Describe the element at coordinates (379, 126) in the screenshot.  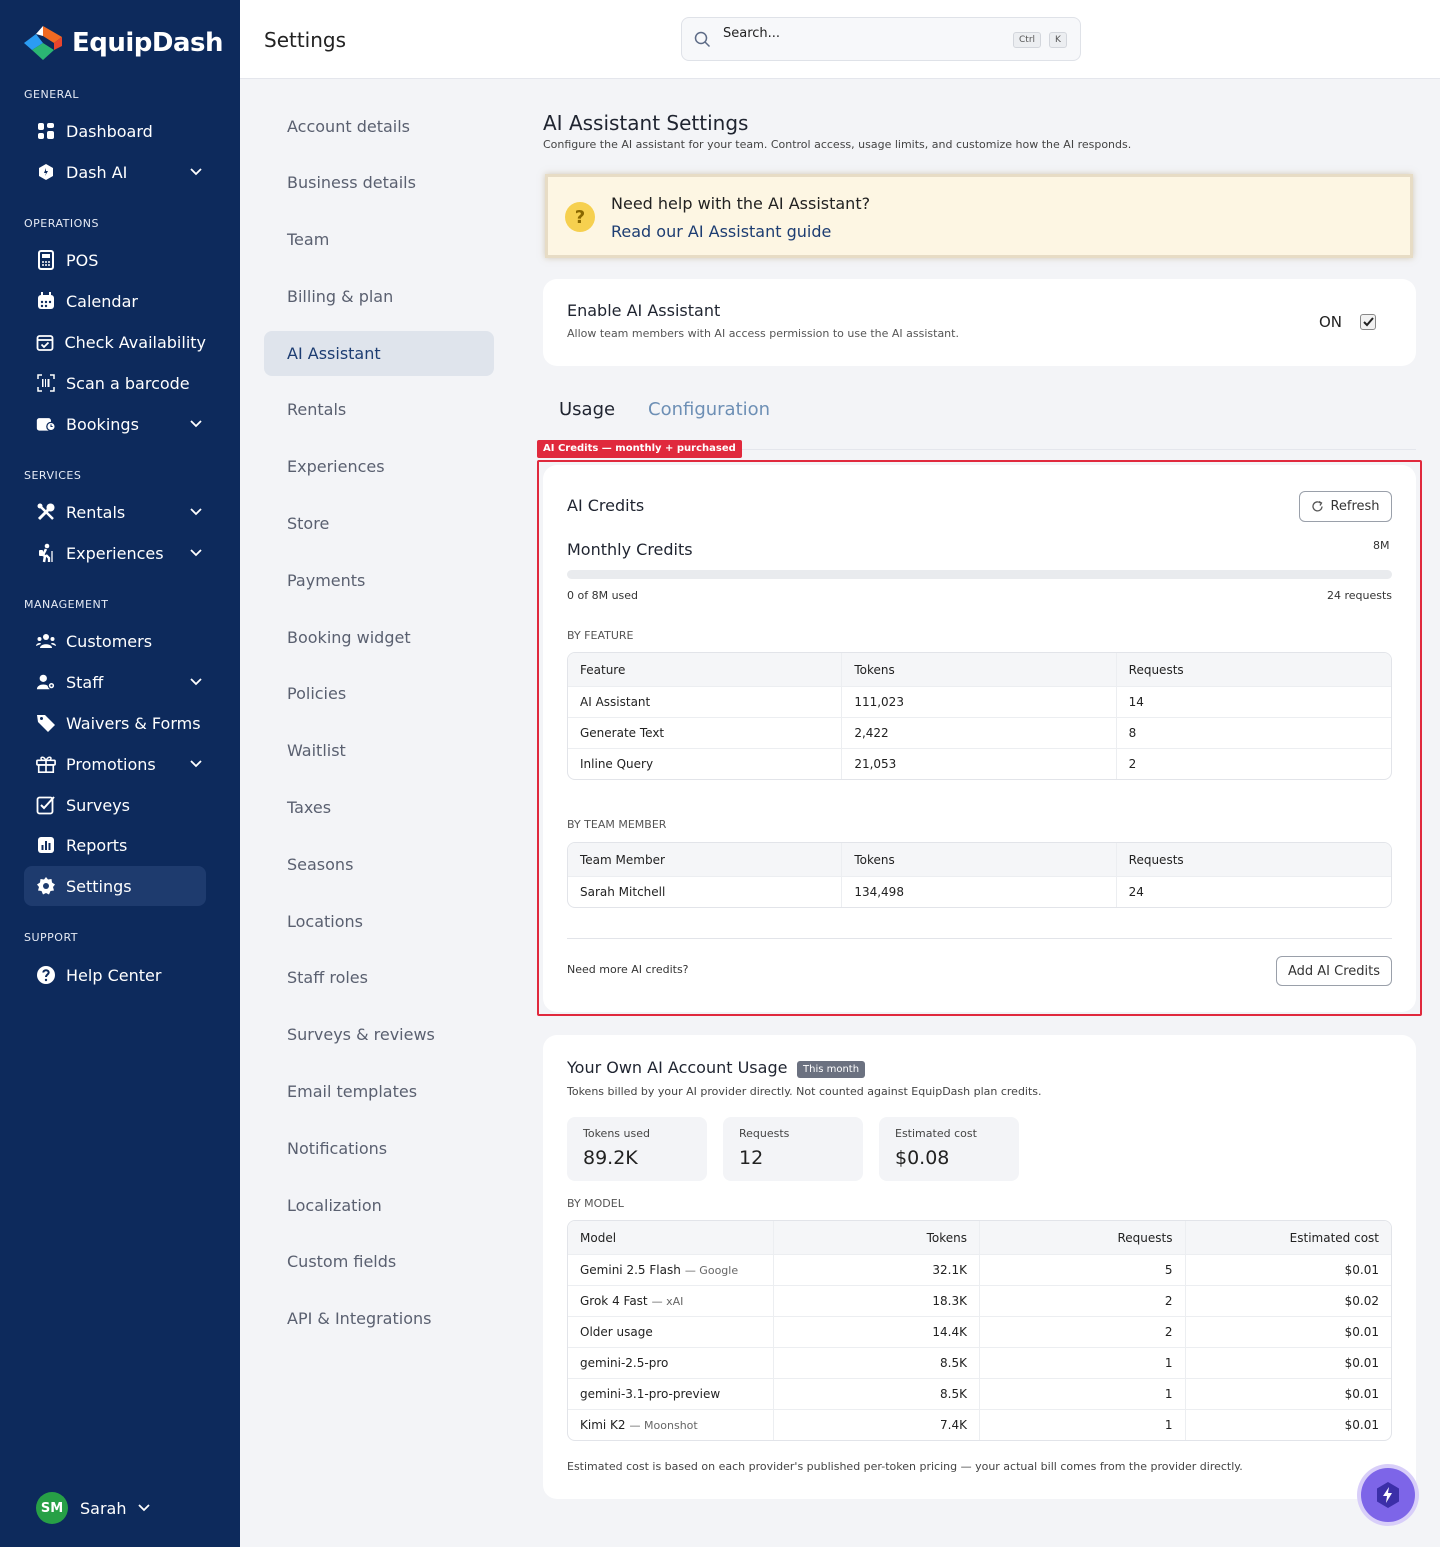
I see `settings-nav-account-details: Account details` at that location.